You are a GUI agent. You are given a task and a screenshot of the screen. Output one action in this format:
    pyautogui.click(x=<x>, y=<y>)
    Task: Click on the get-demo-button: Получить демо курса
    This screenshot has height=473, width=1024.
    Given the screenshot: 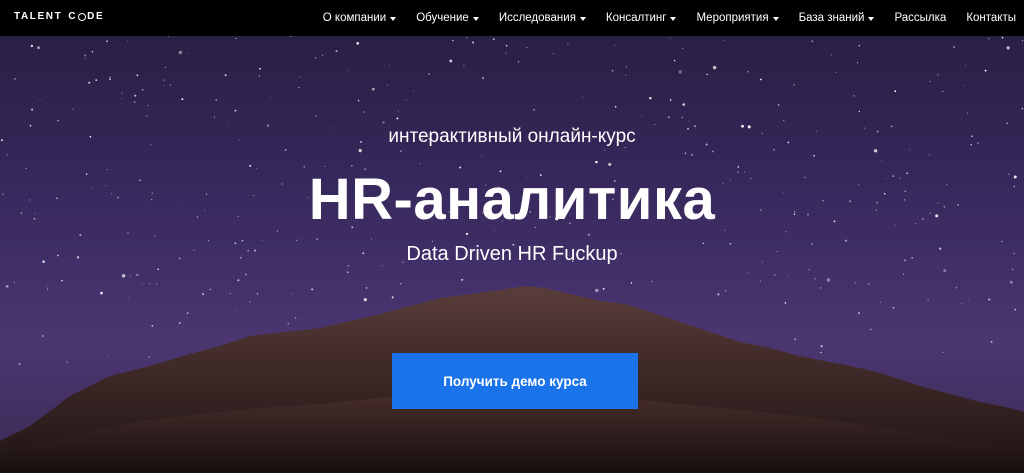 What is the action you would take?
    pyautogui.click(x=515, y=381)
    